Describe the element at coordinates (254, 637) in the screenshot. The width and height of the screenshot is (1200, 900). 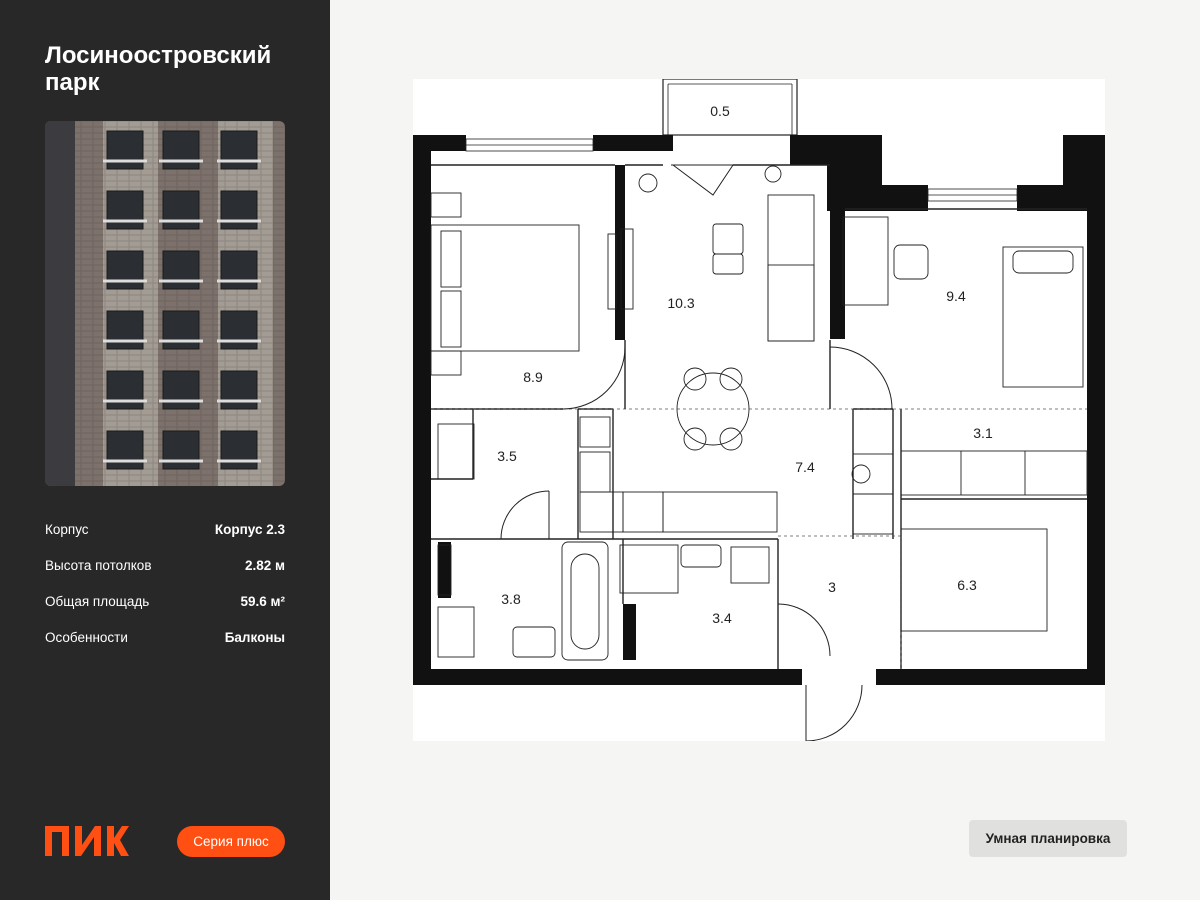
I see `spec-value: Балконы` at that location.